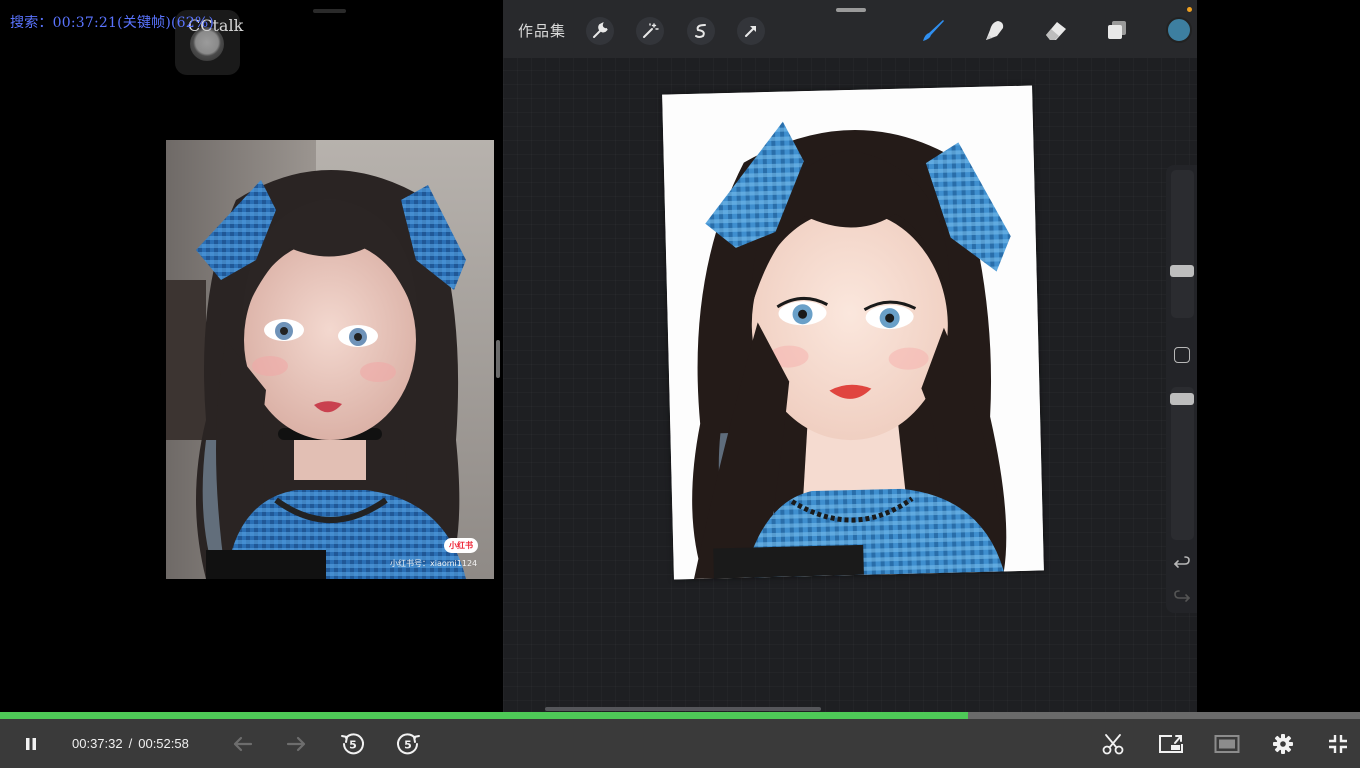 This screenshot has height=768, width=1360. I want to click on player-control-bar: 00:37:32 / 00:52:58 5 5, so click(680, 743).